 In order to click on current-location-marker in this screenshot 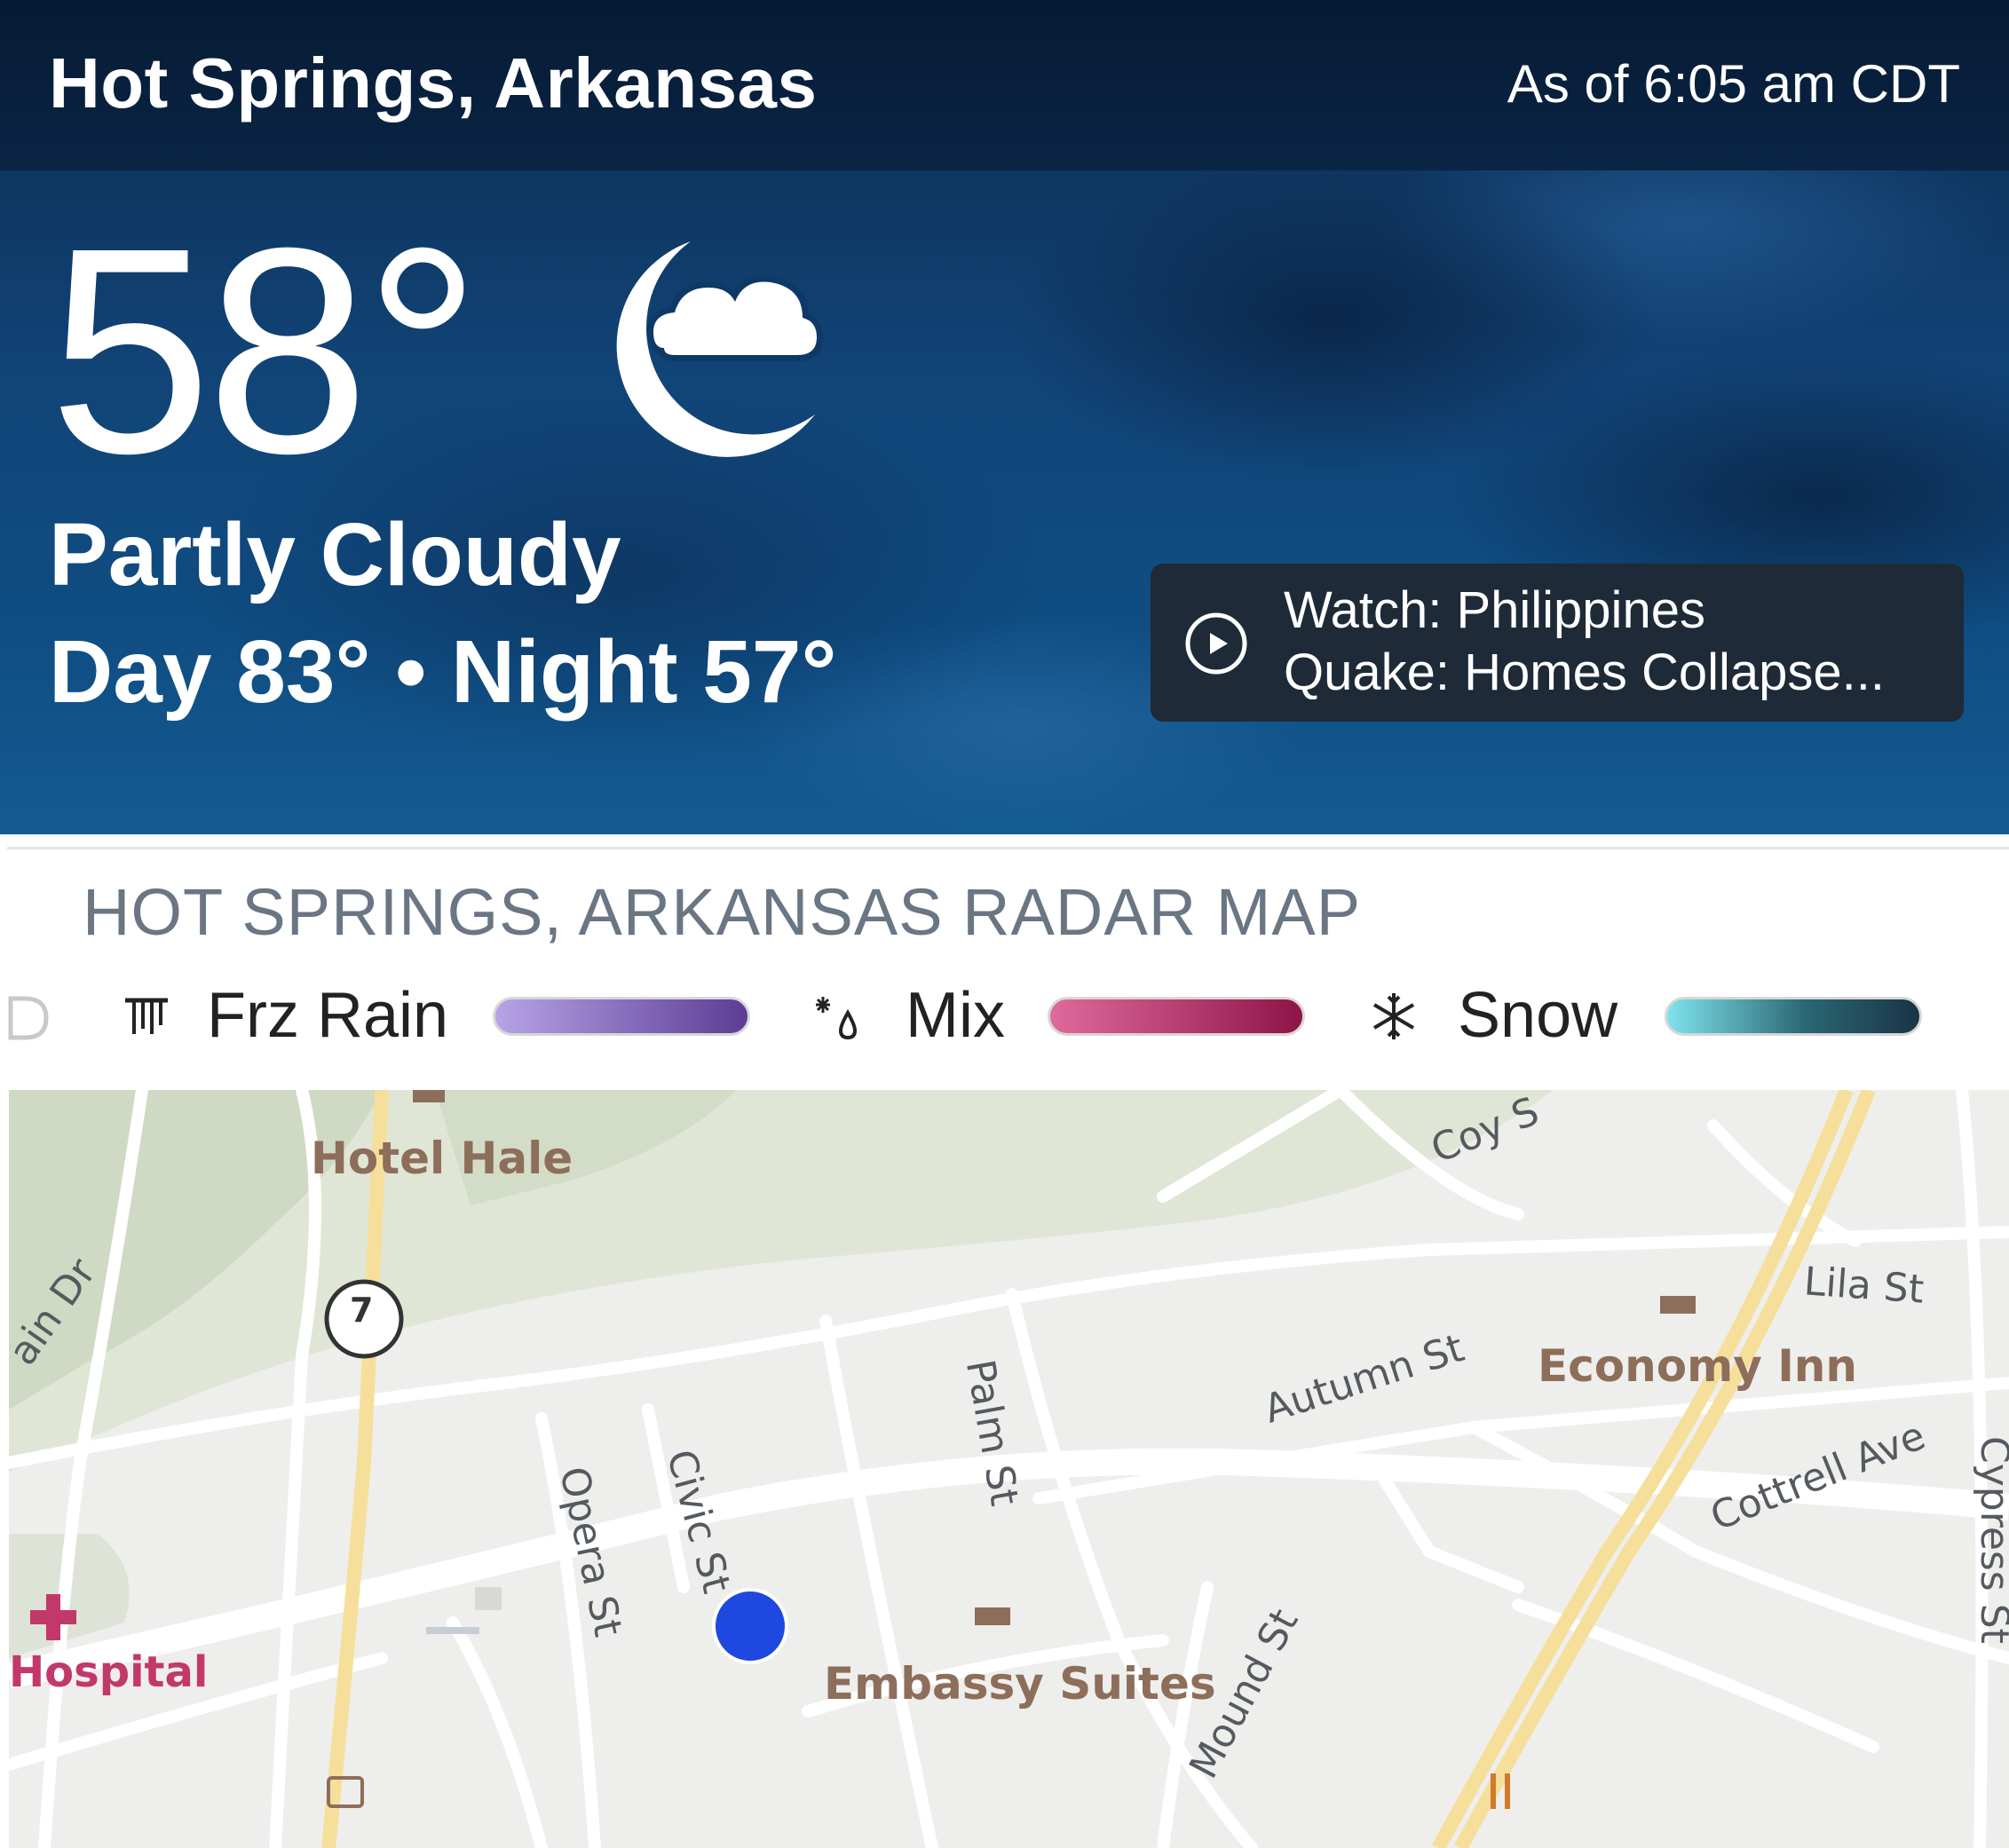, I will do `click(750, 1626)`.